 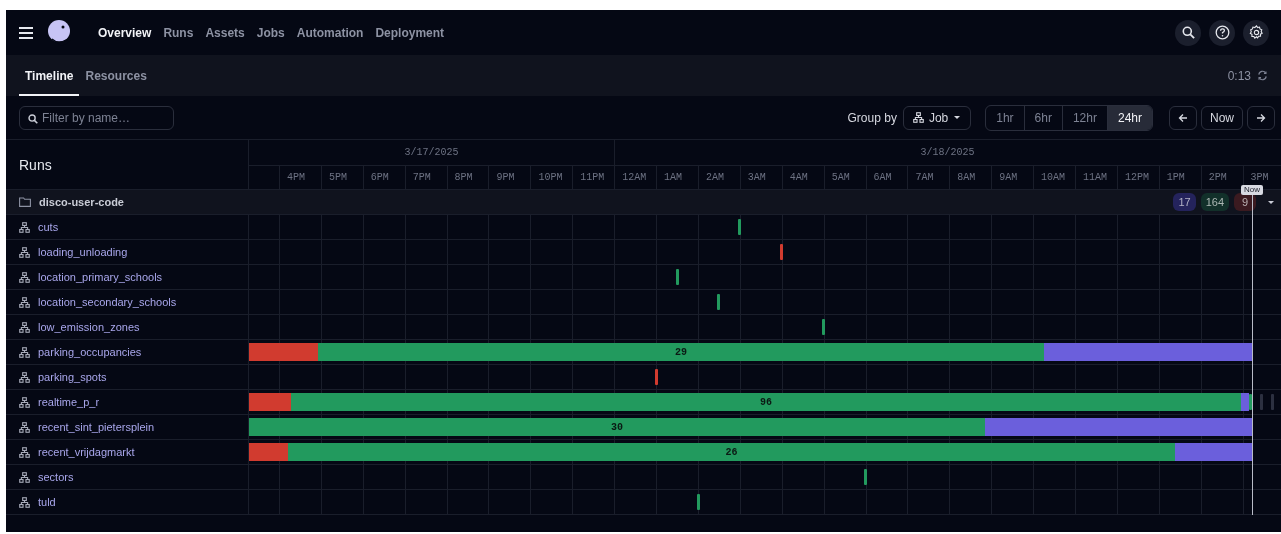 What do you see at coordinates (550, 177) in the screenshot?
I see `hour-label: 10PM` at bounding box center [550, 177].